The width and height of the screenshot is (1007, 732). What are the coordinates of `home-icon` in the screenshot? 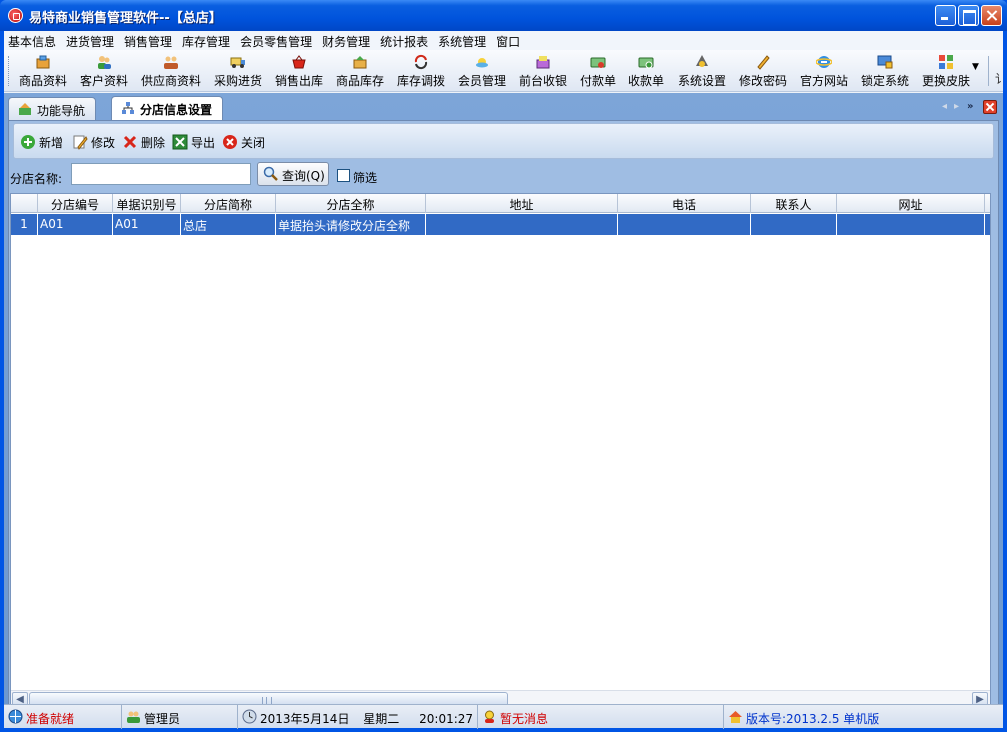 It's located at (735, 716).